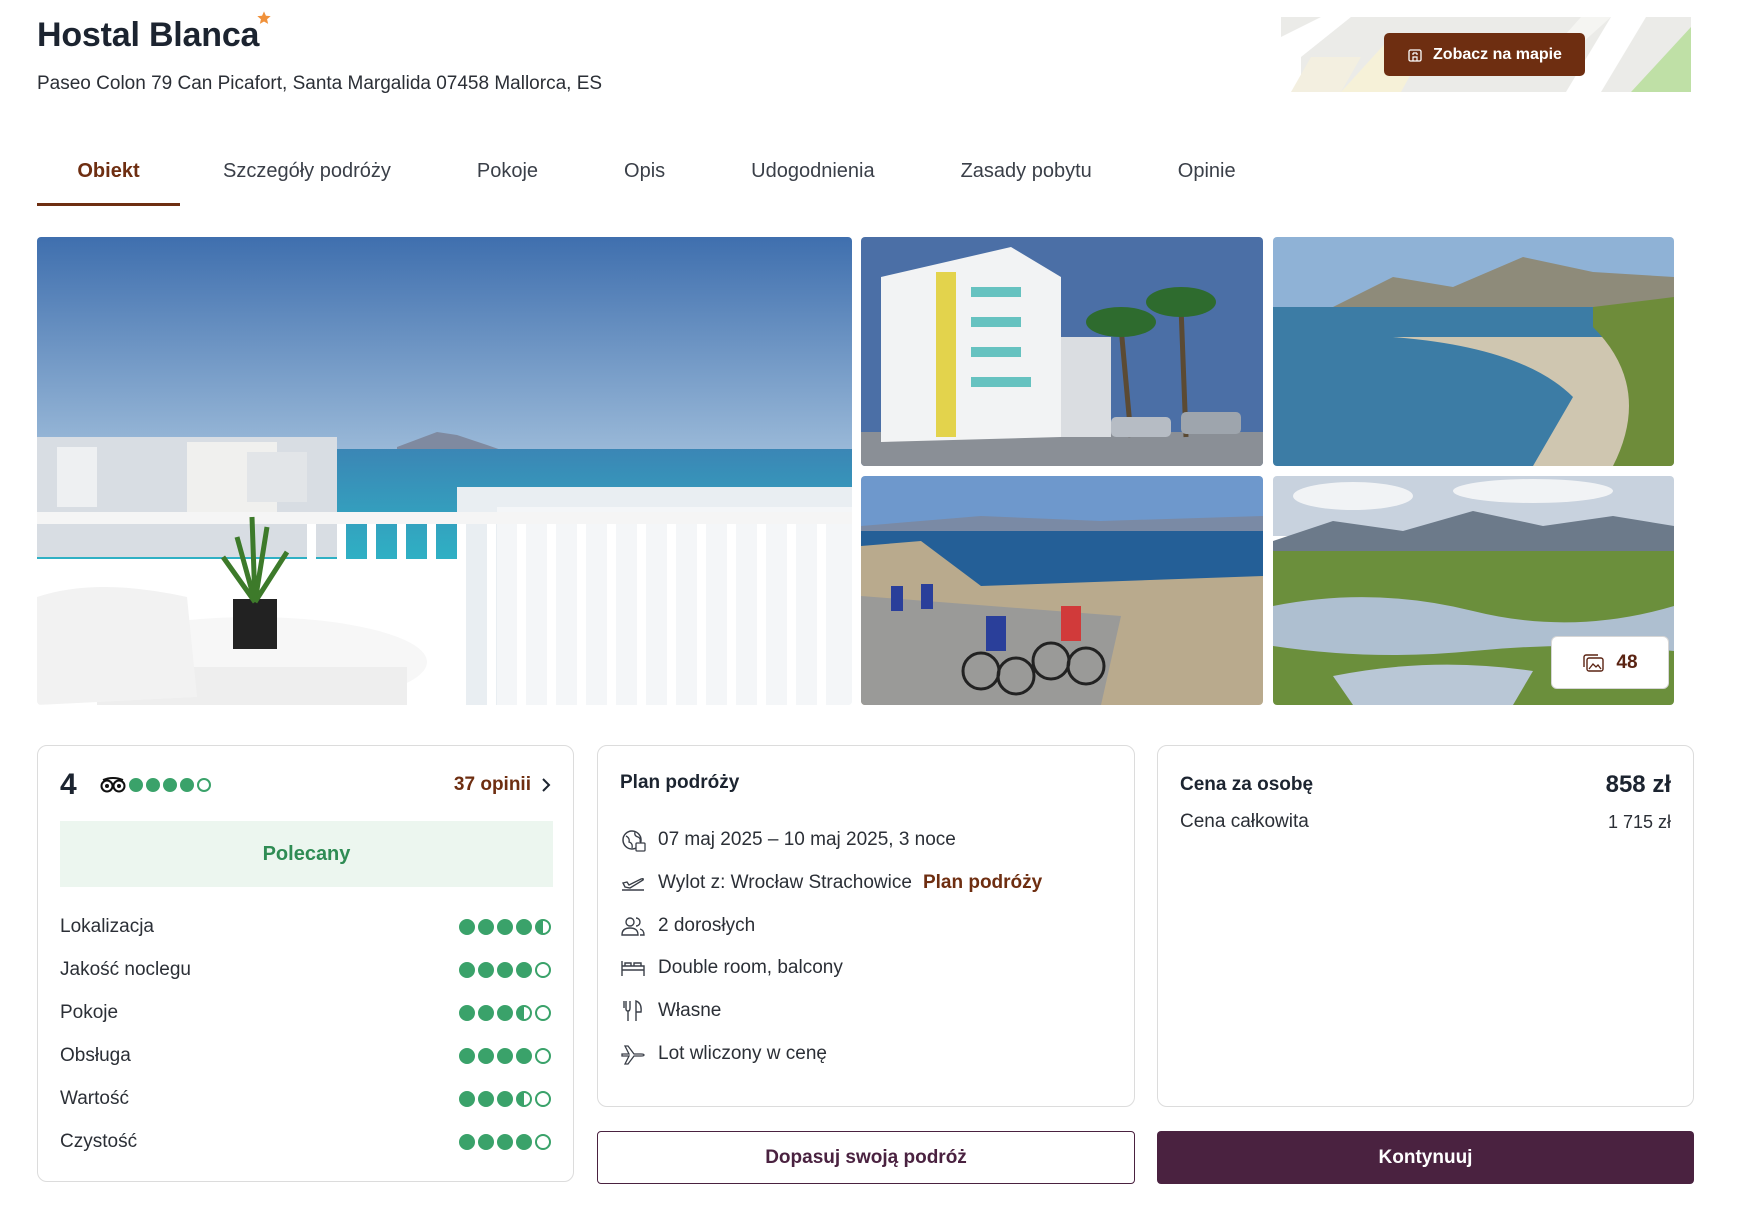  Describe the element at coordinates (644, 173) in the screenshot. I see `tab-description: Opis` at that location.